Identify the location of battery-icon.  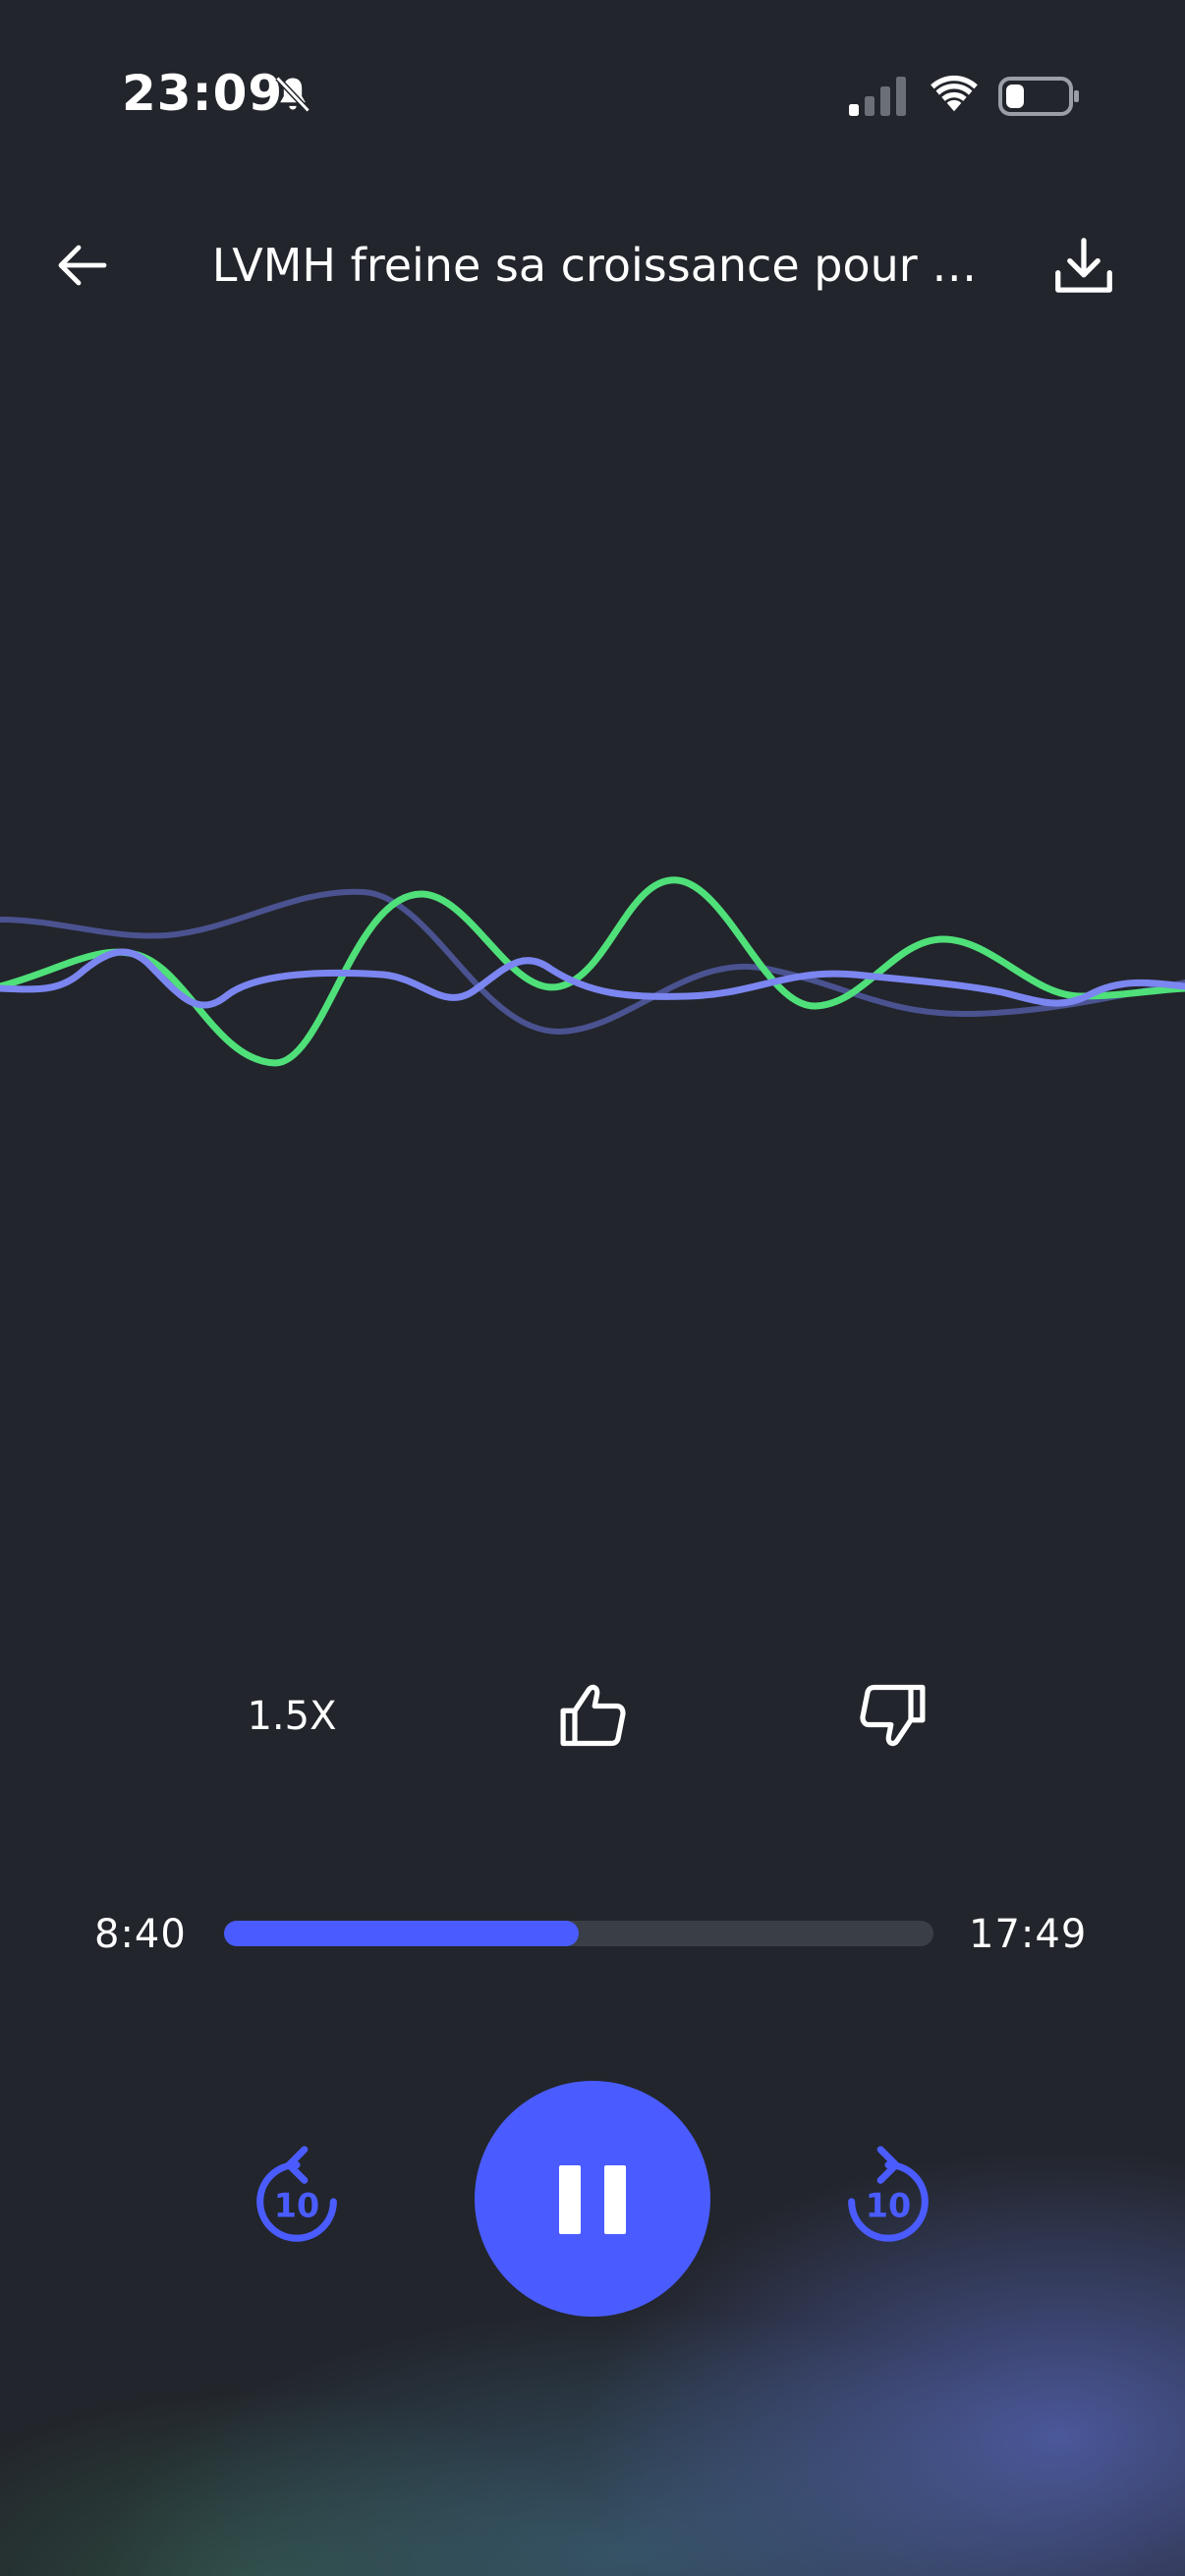
(1038, 96).